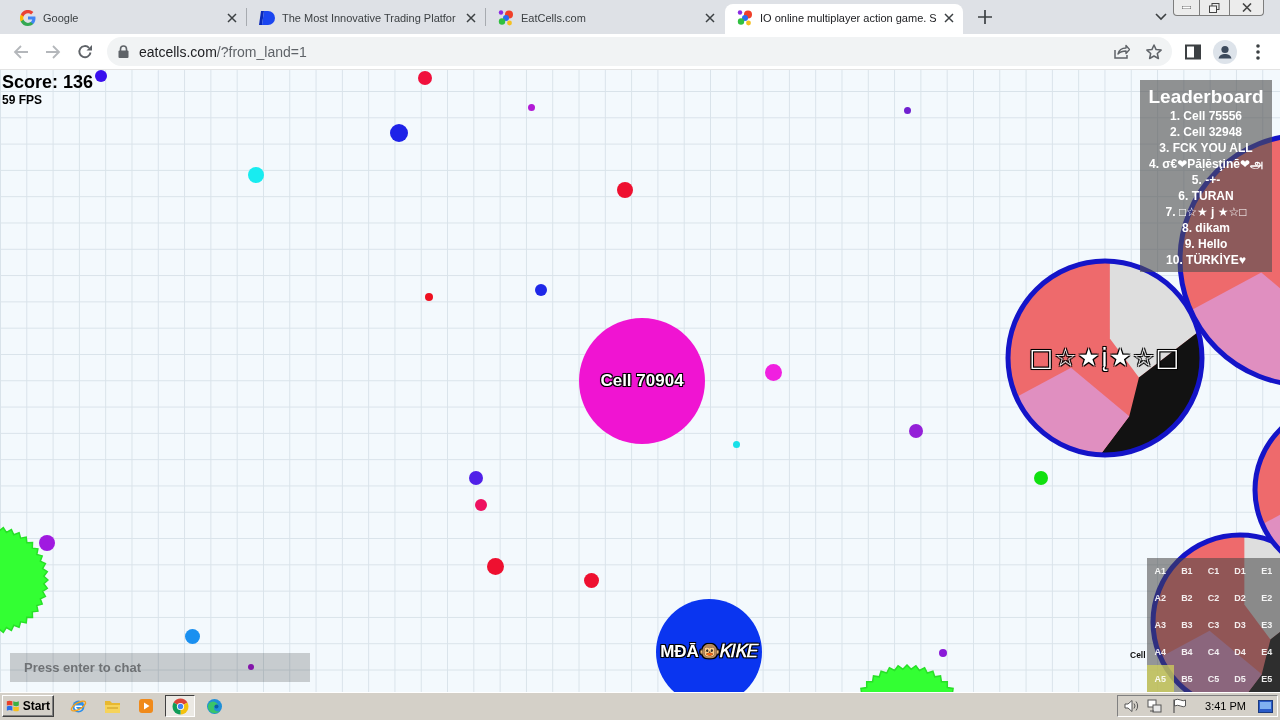 The width and height of the screenshot is (1280, 720). I want to click on flag-icon, so click(1179, 706).